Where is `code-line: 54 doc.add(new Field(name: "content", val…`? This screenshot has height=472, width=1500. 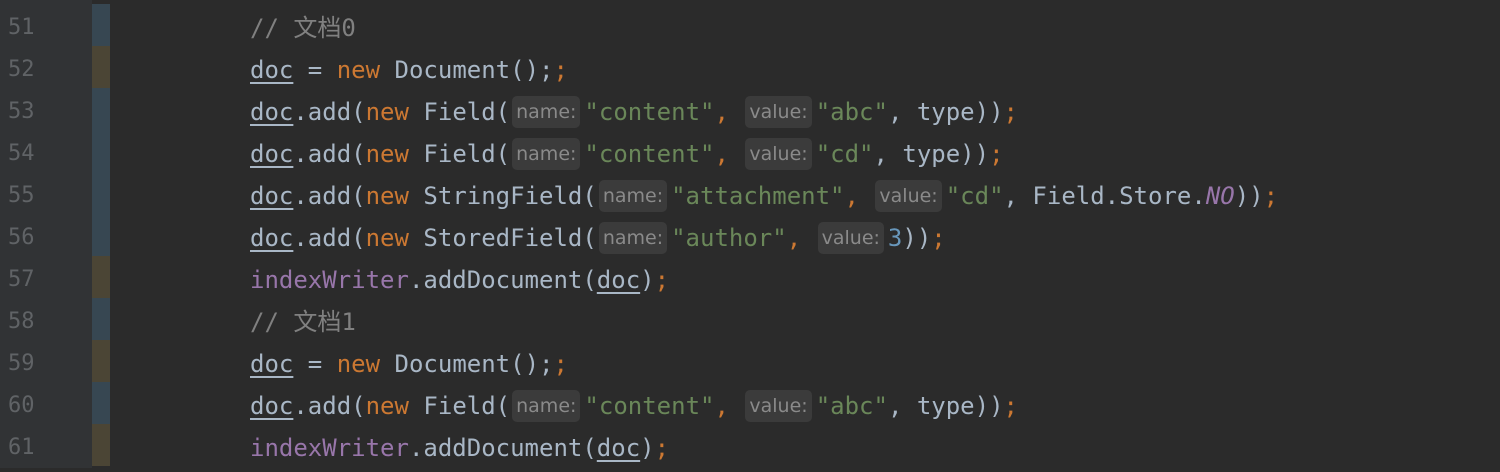 code-line: 54 doc.add(new Field(name: "content", val… is located at coordinates (750, 151).